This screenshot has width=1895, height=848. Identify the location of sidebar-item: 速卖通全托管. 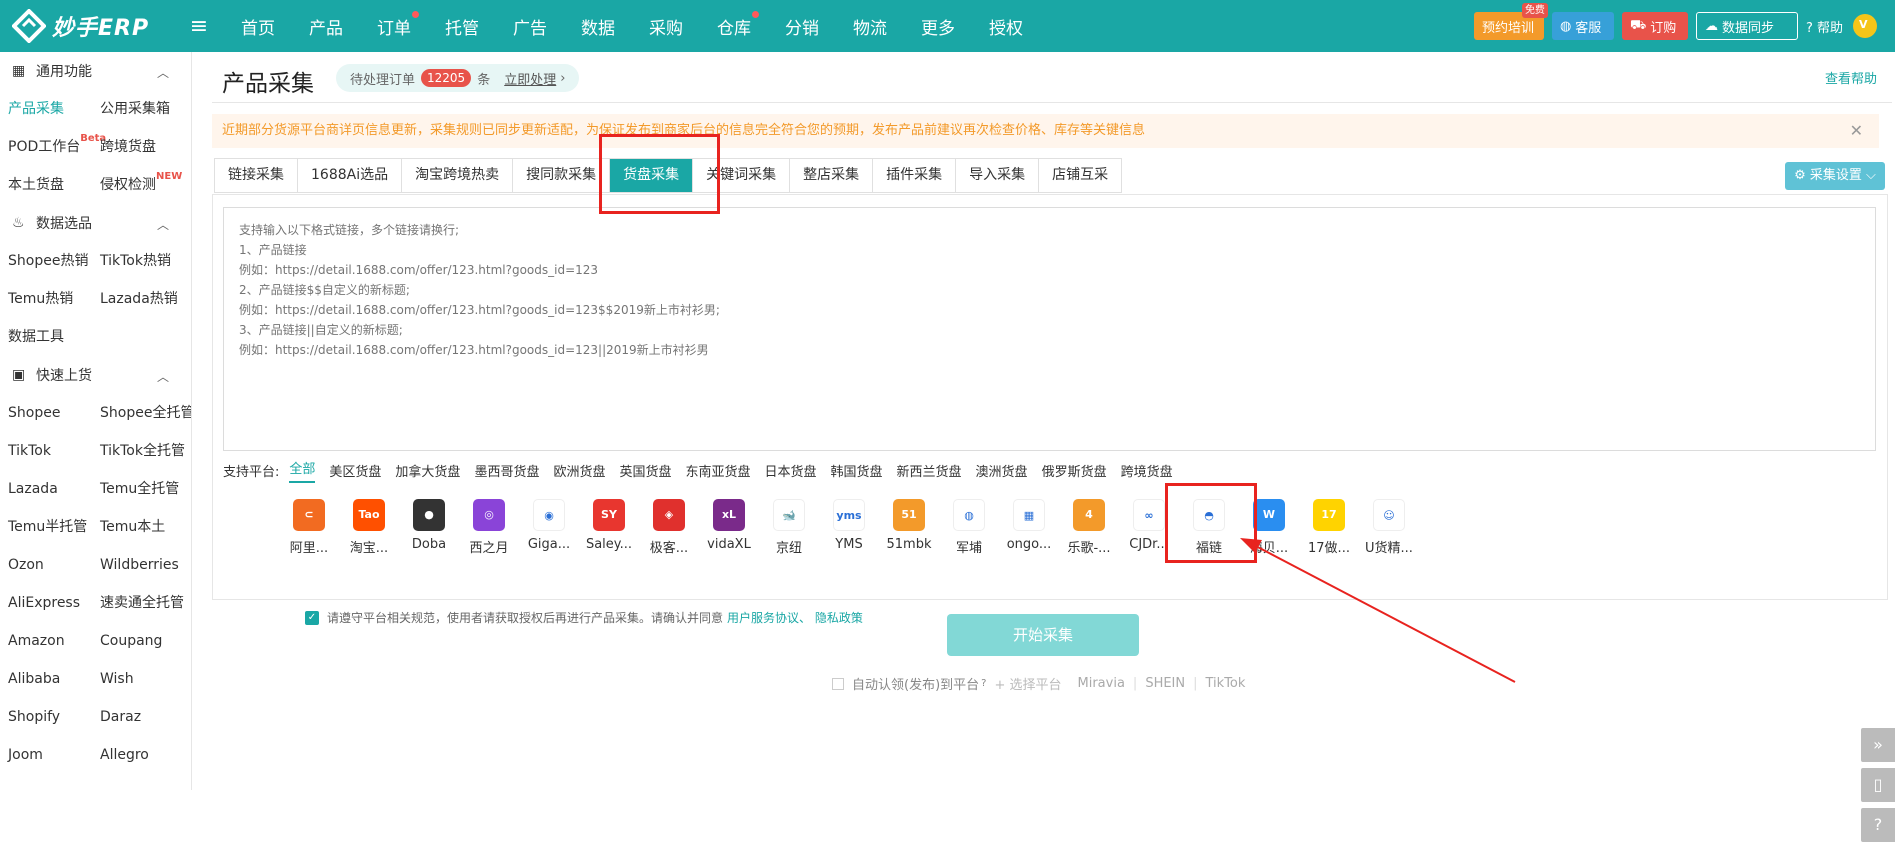
(141, 603).